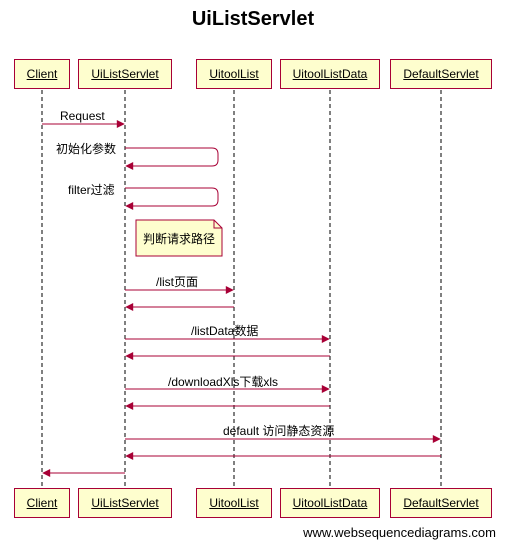  Describe the element at coordinates (177, 282) in the screenshot. I see `message-label-list: /list页面` at that location.